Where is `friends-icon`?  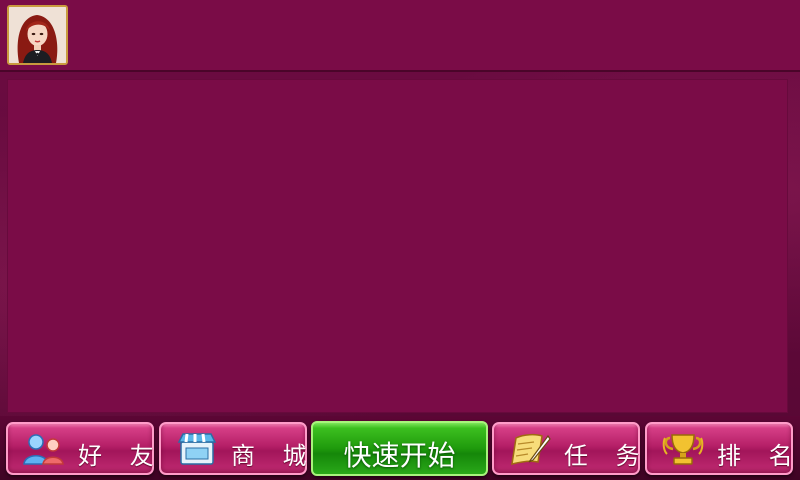 friends-icon is located at coordinates (44, 449).